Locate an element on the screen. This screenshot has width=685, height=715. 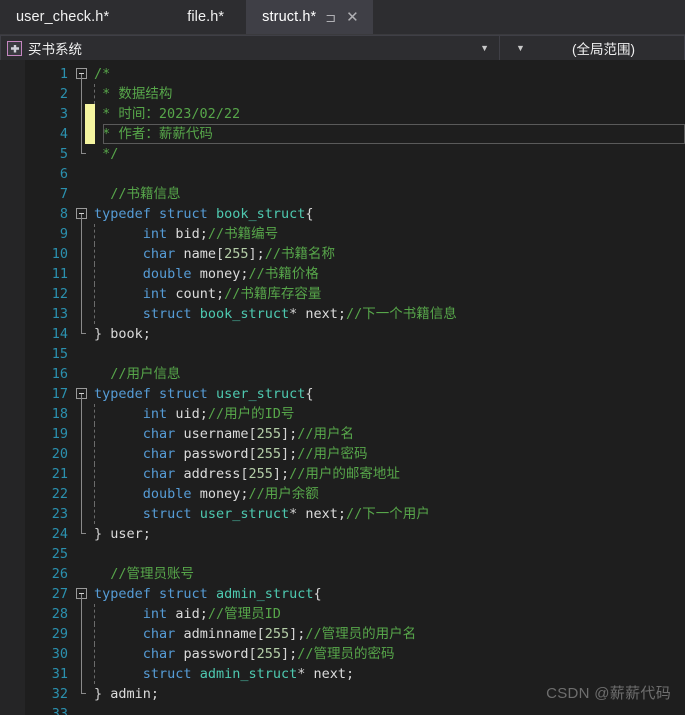
breakpoint-gutter is located at coordinates (13, 387).